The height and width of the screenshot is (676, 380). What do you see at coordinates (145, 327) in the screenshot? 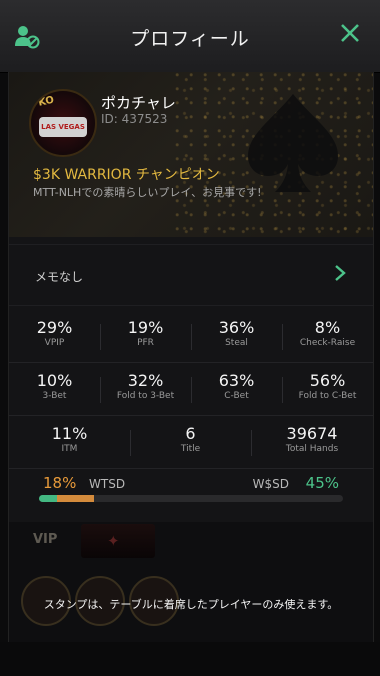
I see `stat-value: 19%` at bounding box center [145, 327].